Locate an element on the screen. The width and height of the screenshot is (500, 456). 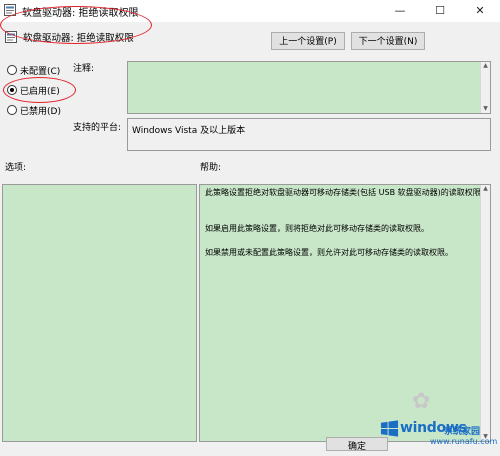
previous-setting-button: 上一个设置(P) is located at coordinates (308, 41).